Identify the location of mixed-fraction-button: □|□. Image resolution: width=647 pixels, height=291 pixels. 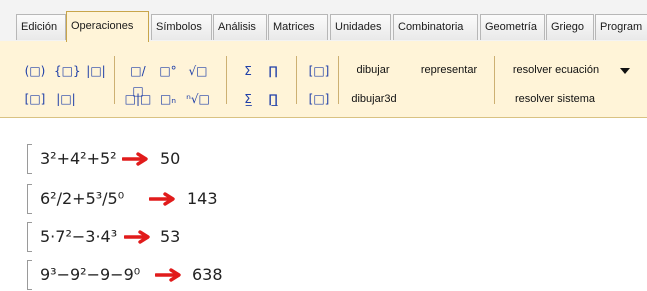
(138, 99).